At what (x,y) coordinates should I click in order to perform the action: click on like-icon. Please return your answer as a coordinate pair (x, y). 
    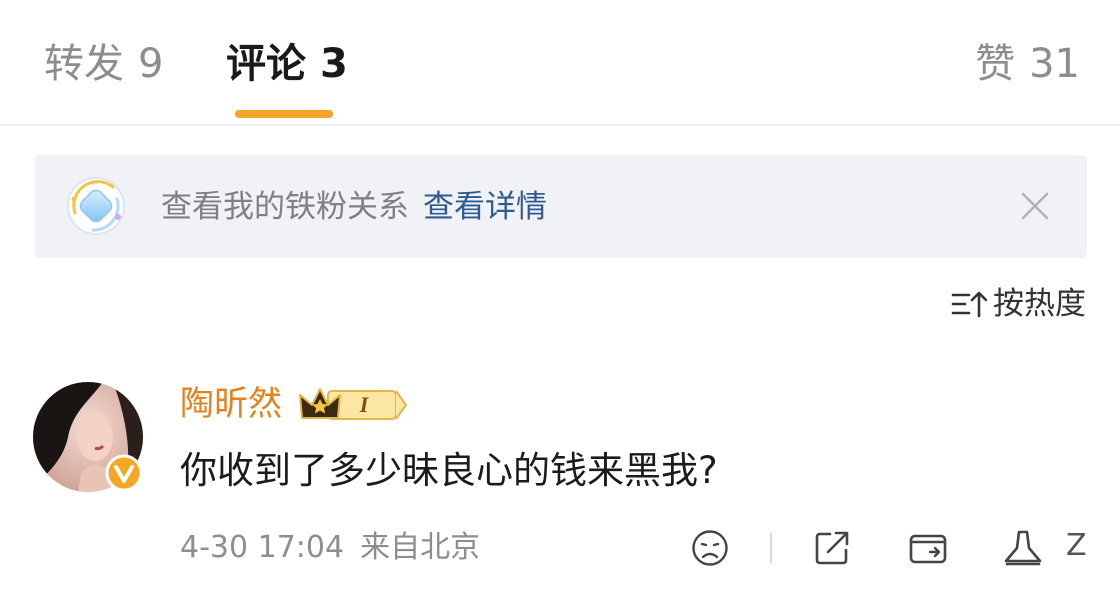
    Looking at the image, I should click on (1023, 548).